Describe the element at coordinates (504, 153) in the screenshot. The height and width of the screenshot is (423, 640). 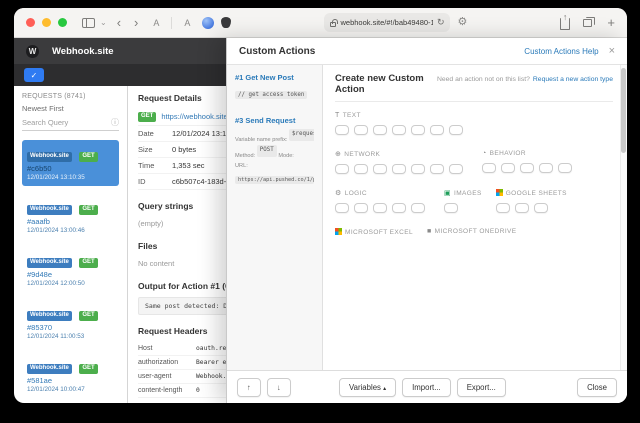
I see `section-label: ◔ BEHAVIOR` at that location.